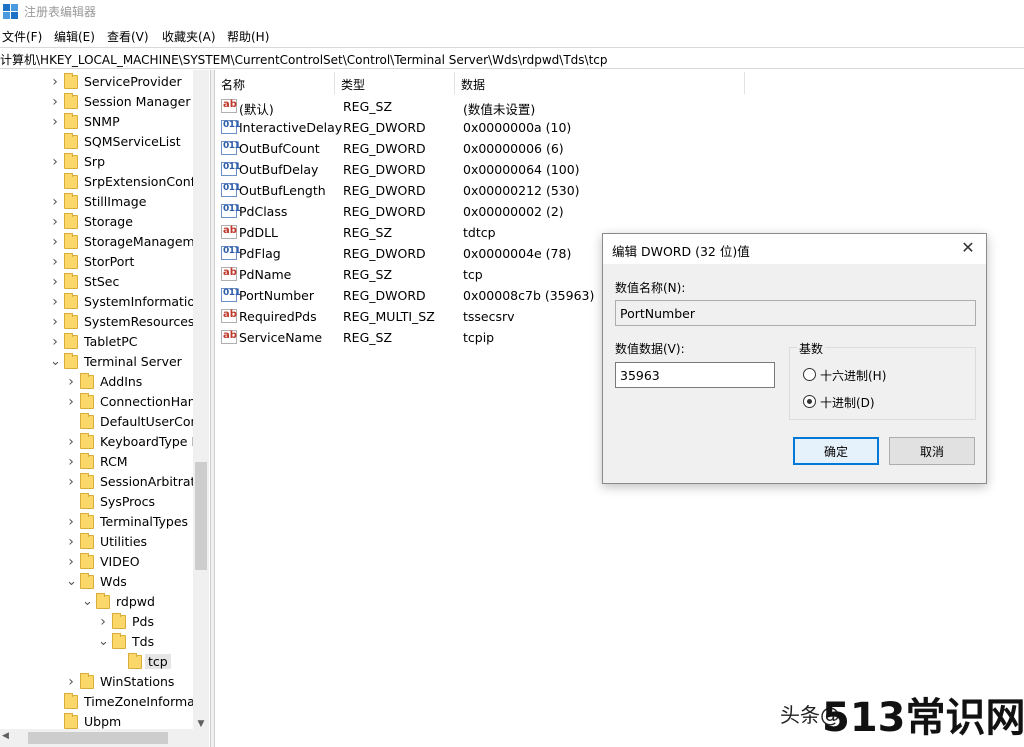 Image resolution: width=1024 pixels, height=747 pixels. What do you see at coordinates (98, 738) in the screenshot?
I see `tree-hscroll-thumb` at bounding box center [98, 738].